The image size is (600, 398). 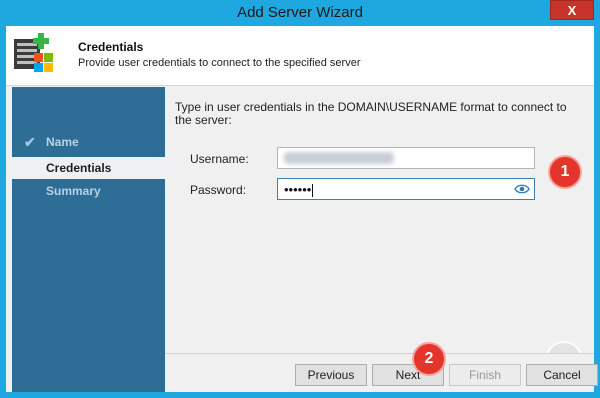 What do you see at coordinates (218, 190) in the screenshot?
I see `password-label: Password:` at bounding box center [218, 190].